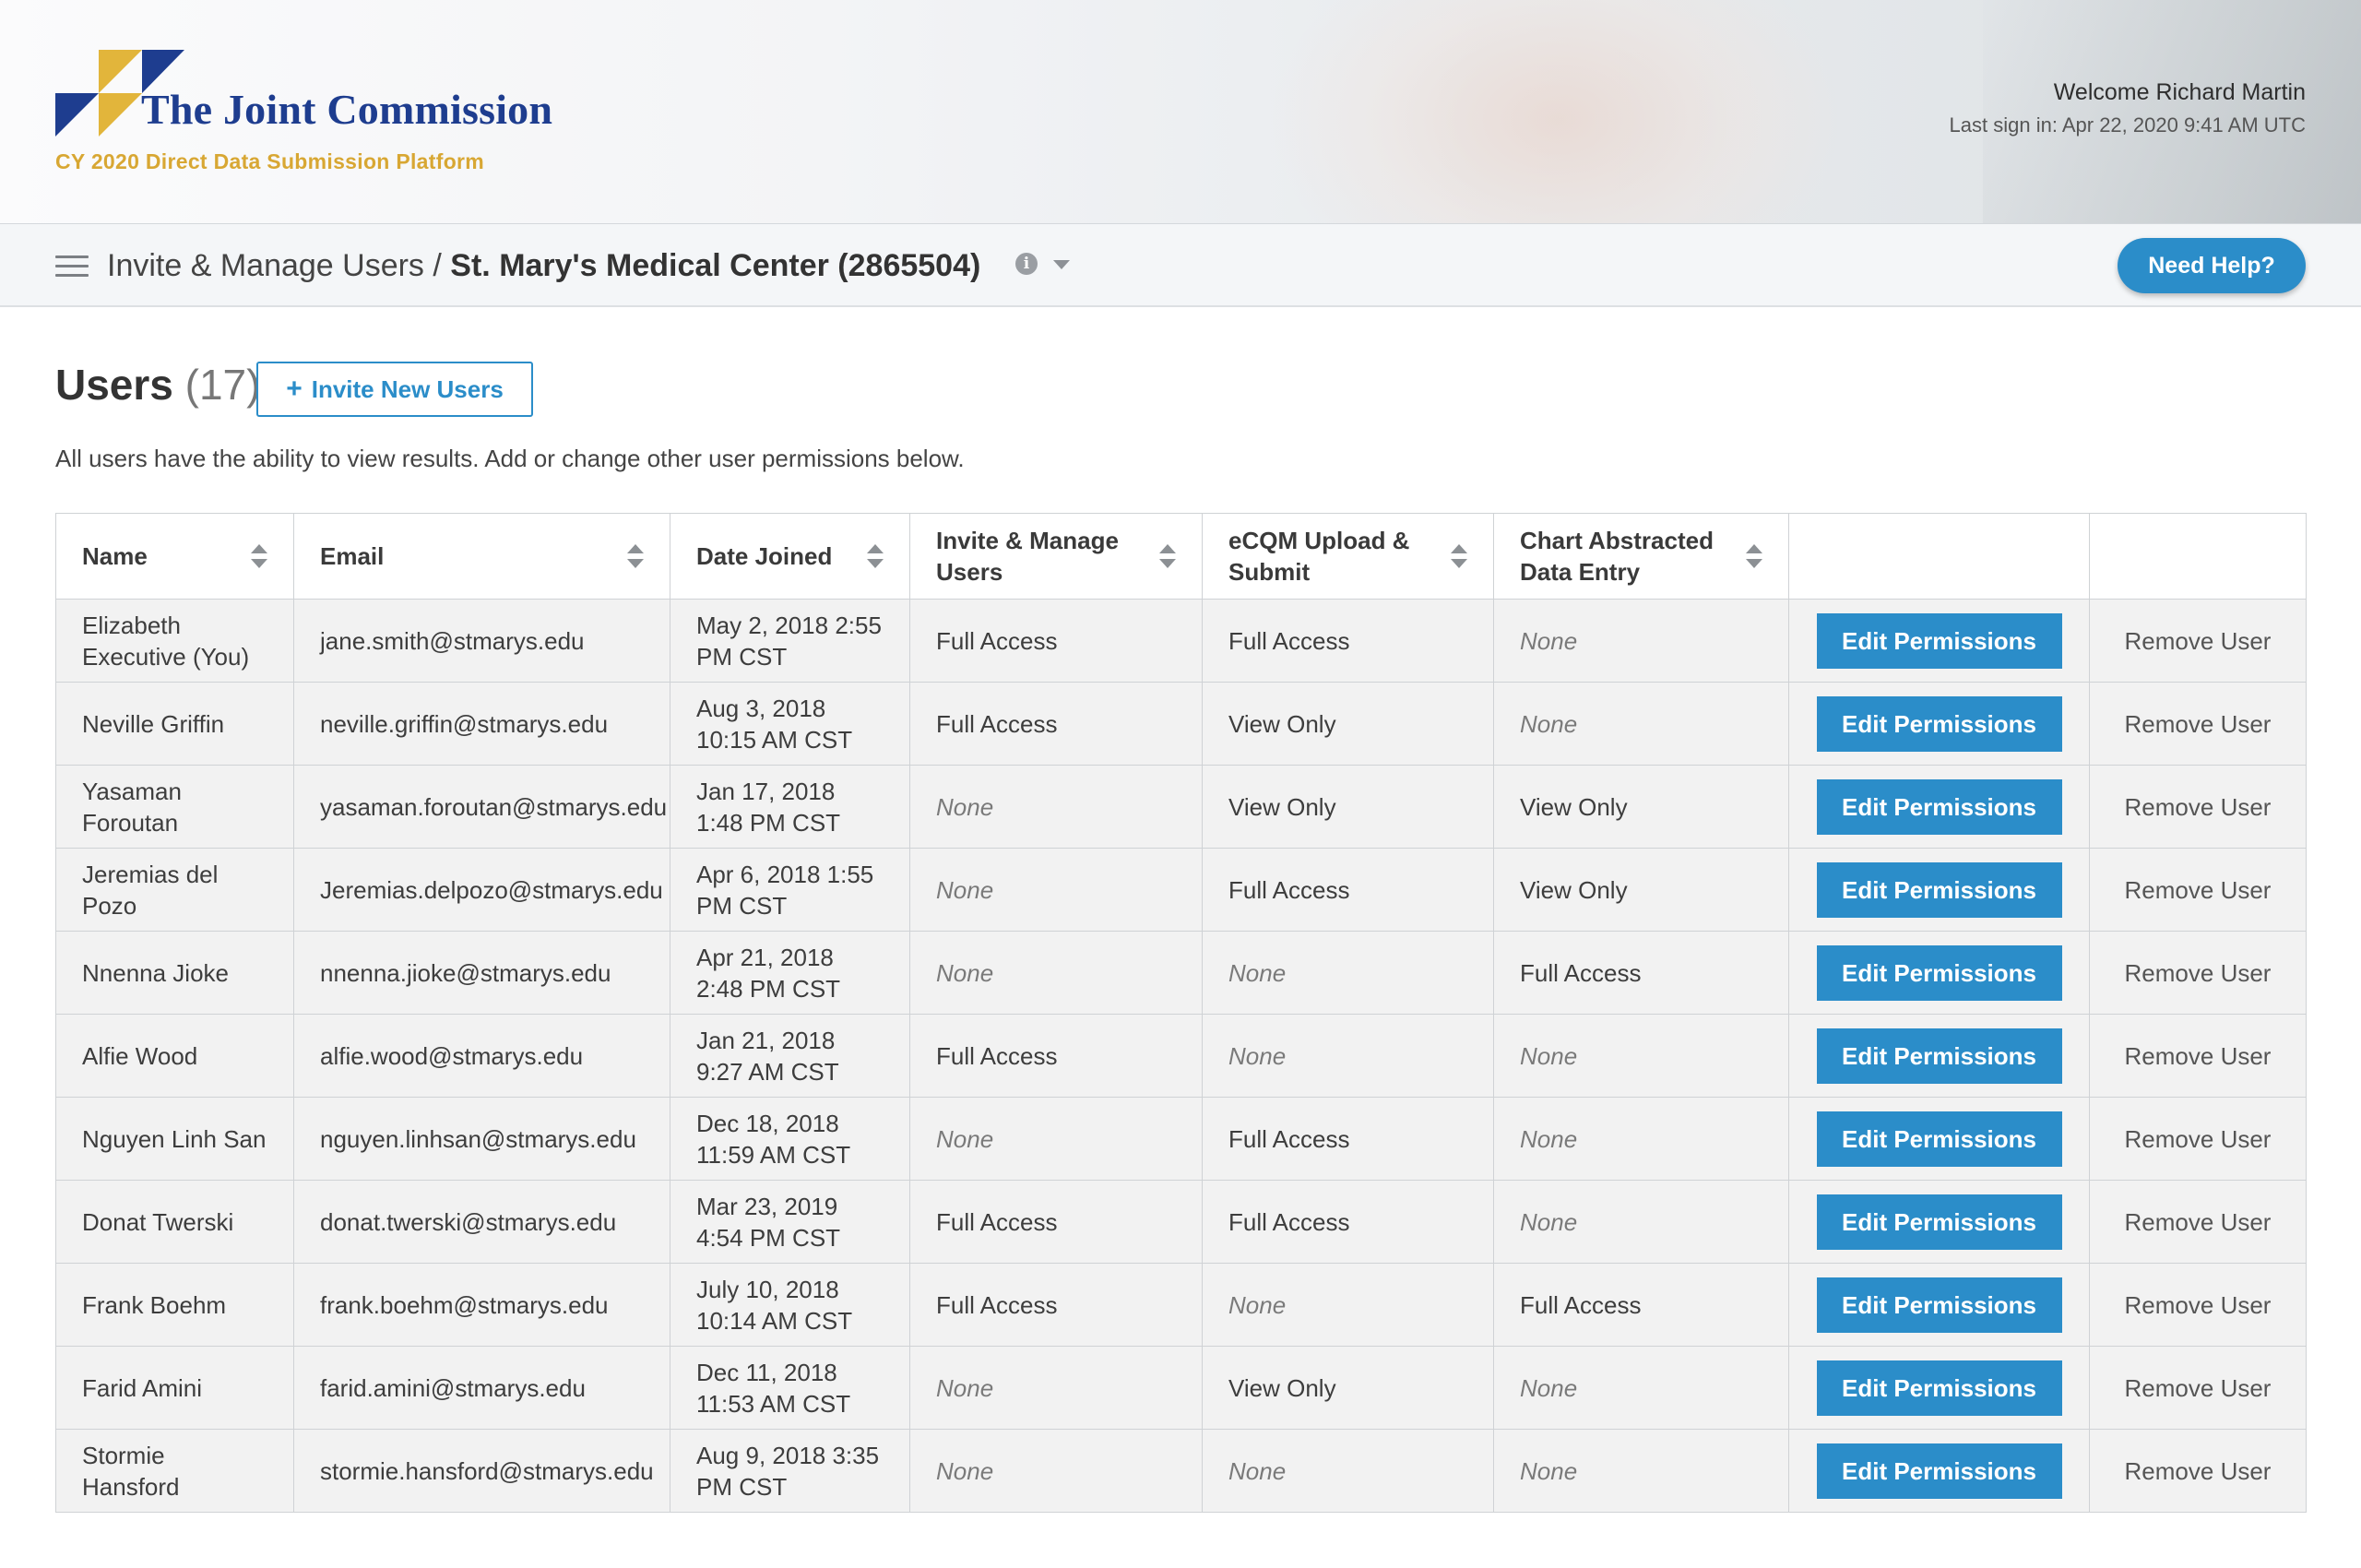 The width and height of the screenshot is (2361, 1568). I want to click on column-header-email: Email, so click(481, 556).